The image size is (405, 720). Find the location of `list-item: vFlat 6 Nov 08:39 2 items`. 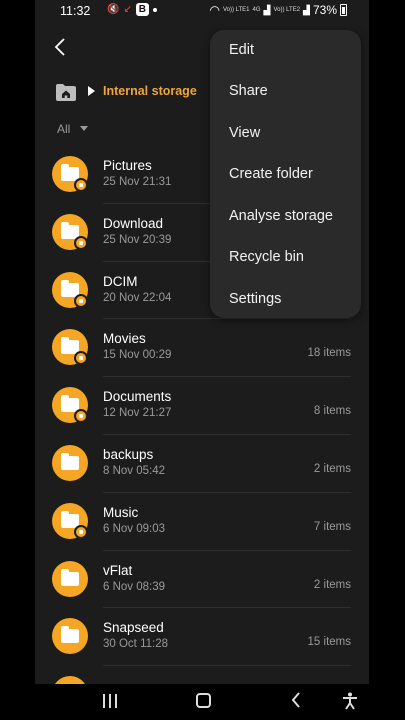

list-item: vFlat 6 Nov 08:39 2 items is located at coordinates (202, 580).